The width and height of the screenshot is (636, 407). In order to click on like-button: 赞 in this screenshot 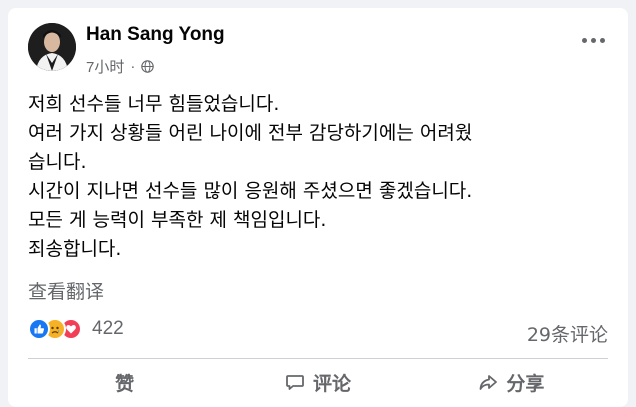, I will do `click(124, 382)`.